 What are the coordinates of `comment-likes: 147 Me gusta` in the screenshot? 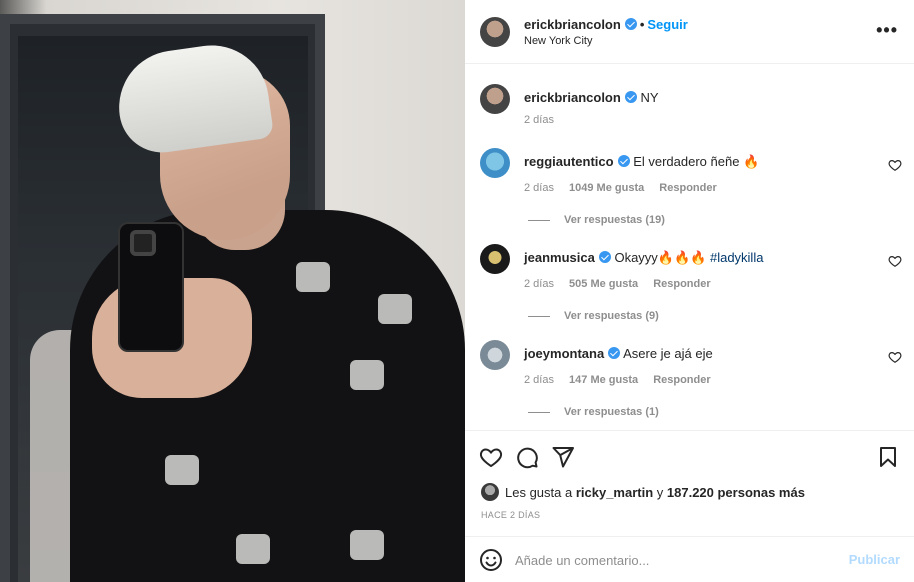 It's located at (603, 380).